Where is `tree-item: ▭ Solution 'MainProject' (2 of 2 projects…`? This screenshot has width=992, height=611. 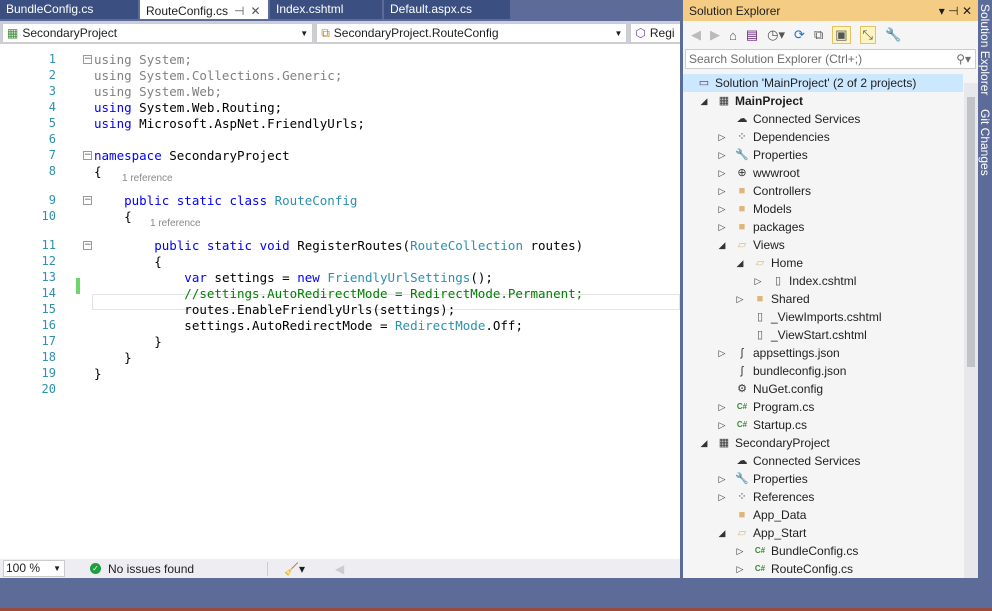 tree-item: ▭ Solution 'MainProject' (2 of 2 projects… is located at coordinates (823, 83).